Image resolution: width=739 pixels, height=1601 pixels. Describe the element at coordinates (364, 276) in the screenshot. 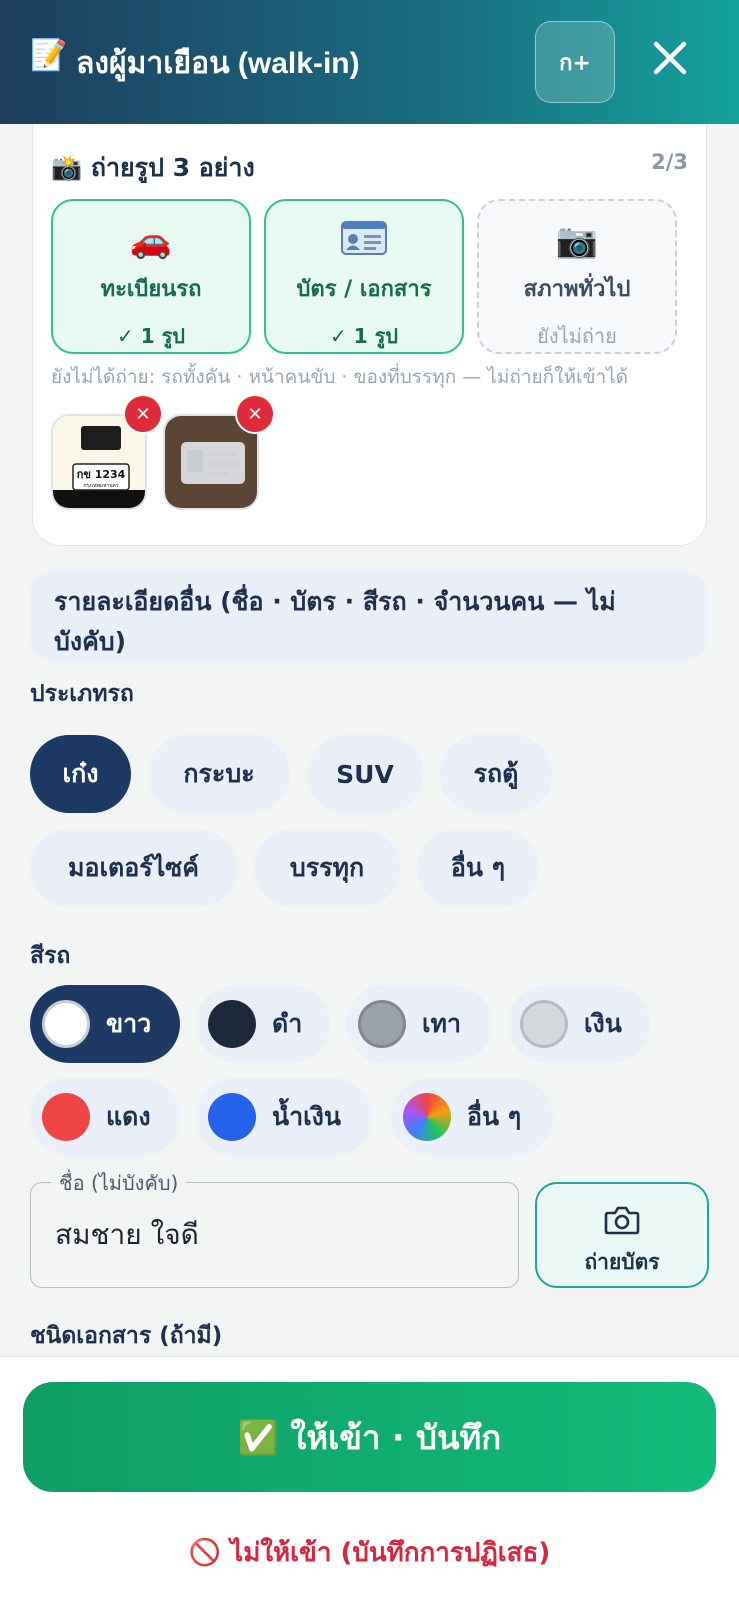

I see `tile-id-document: บัตร / เอกสาร ✓ 1 รูป` at that location.